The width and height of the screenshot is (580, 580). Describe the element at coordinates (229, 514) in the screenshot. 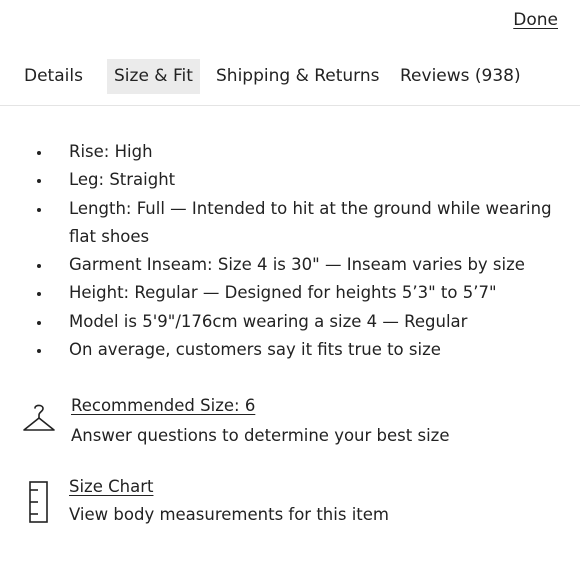

I see `size-chart-description: View body measurements for this item` at that location.